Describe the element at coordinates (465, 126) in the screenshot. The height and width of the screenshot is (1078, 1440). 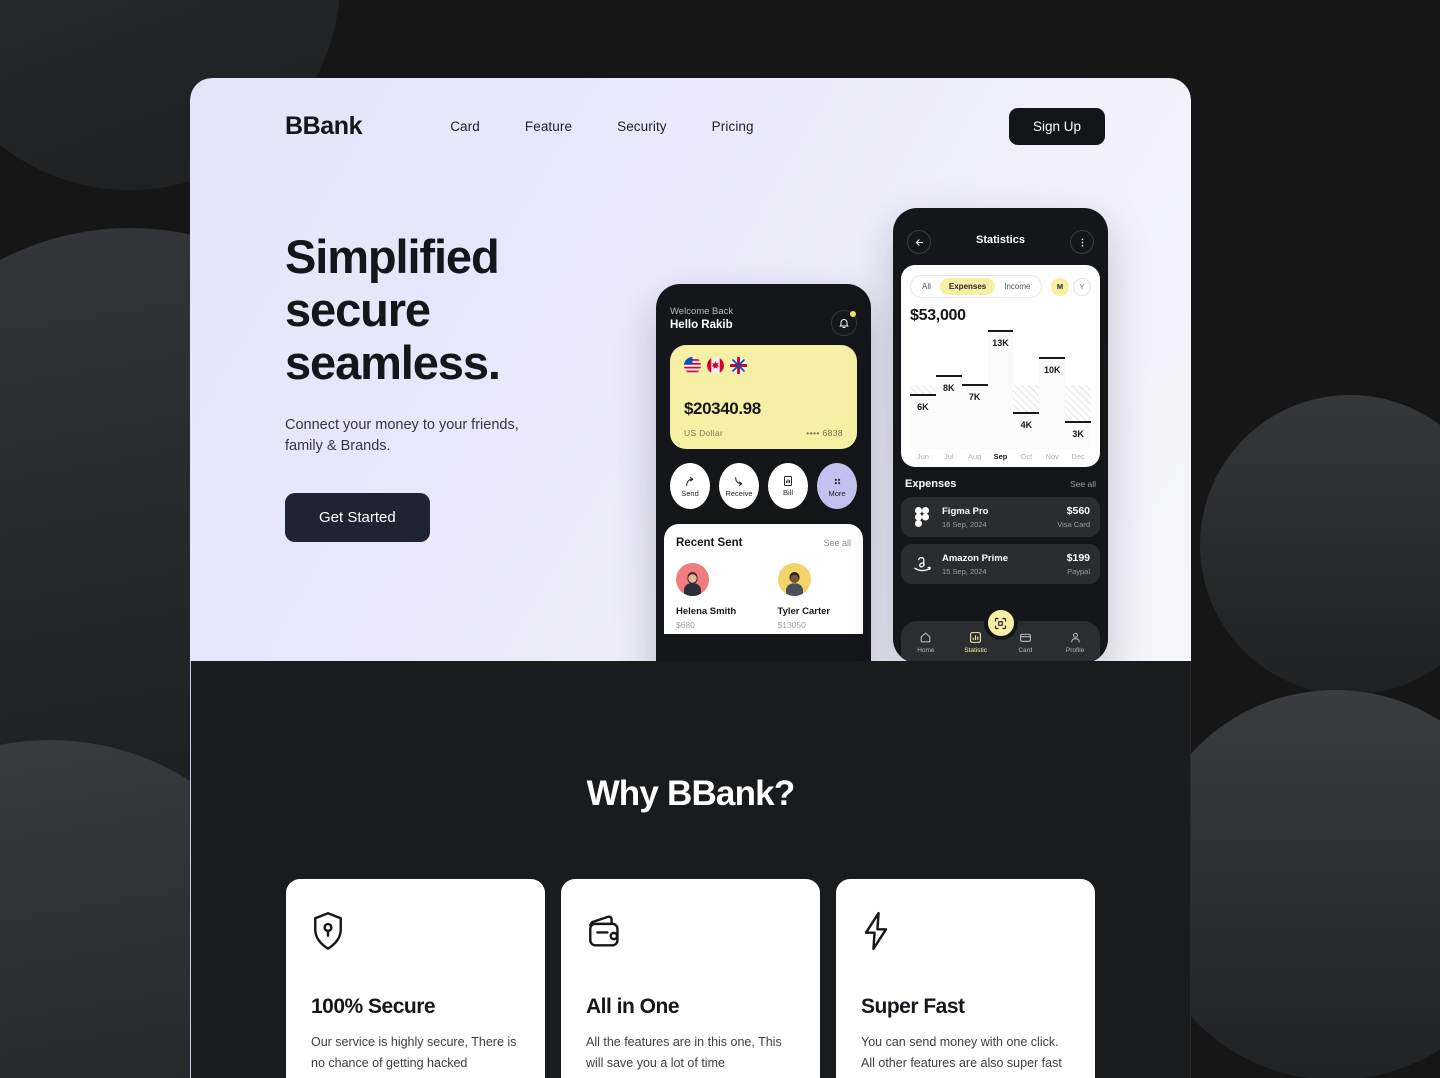
I see `nav-link-card: Card` at that location.